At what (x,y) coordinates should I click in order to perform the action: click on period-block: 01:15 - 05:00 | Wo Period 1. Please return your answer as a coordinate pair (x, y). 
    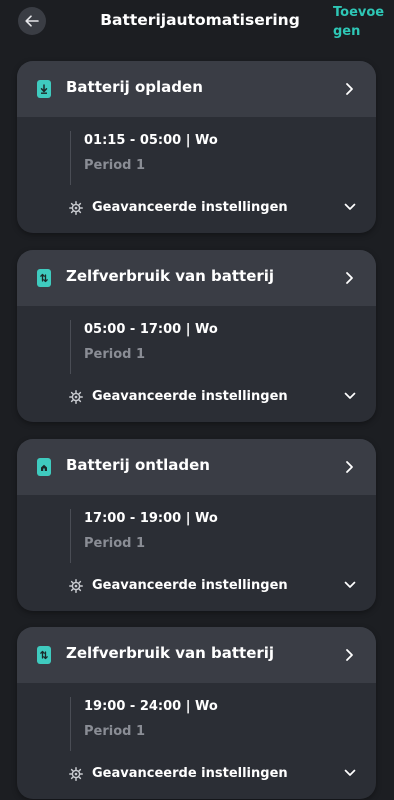
    Looking at the image, I should click on (144, 158).